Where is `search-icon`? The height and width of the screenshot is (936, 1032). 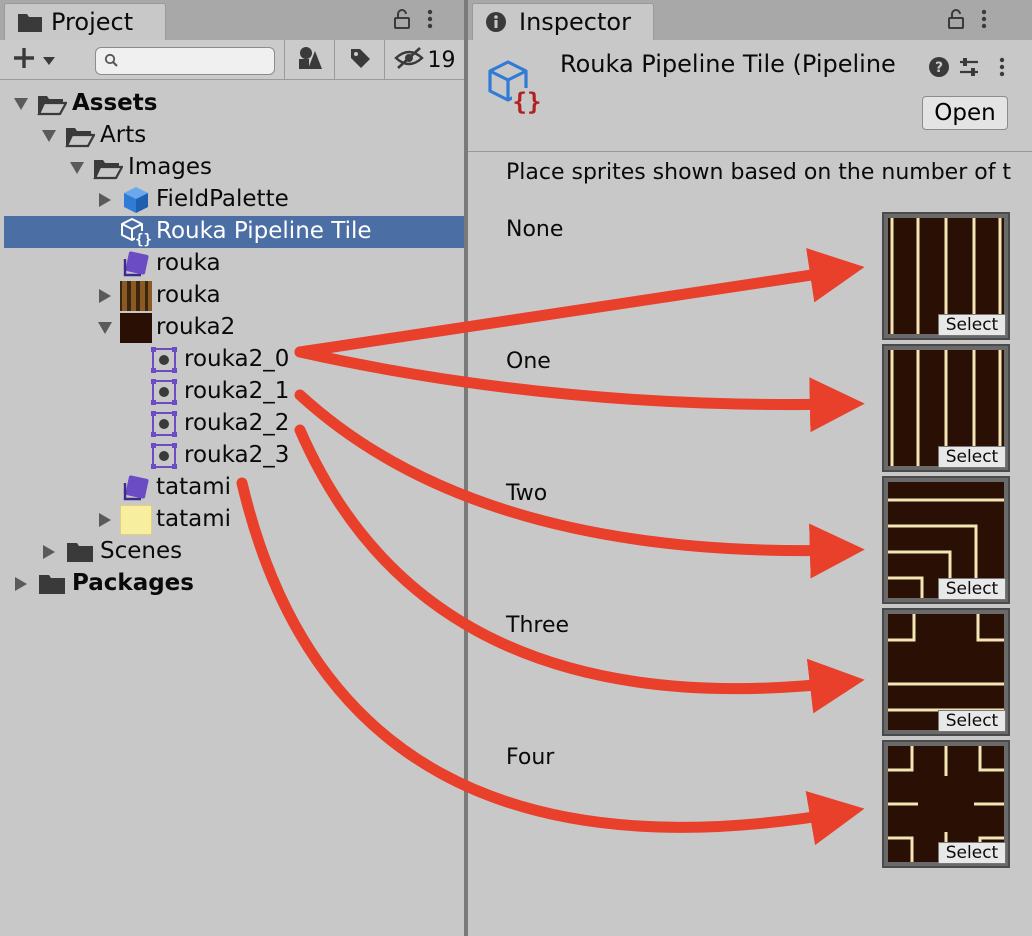
search-icon is located at coordinates (111, 61).